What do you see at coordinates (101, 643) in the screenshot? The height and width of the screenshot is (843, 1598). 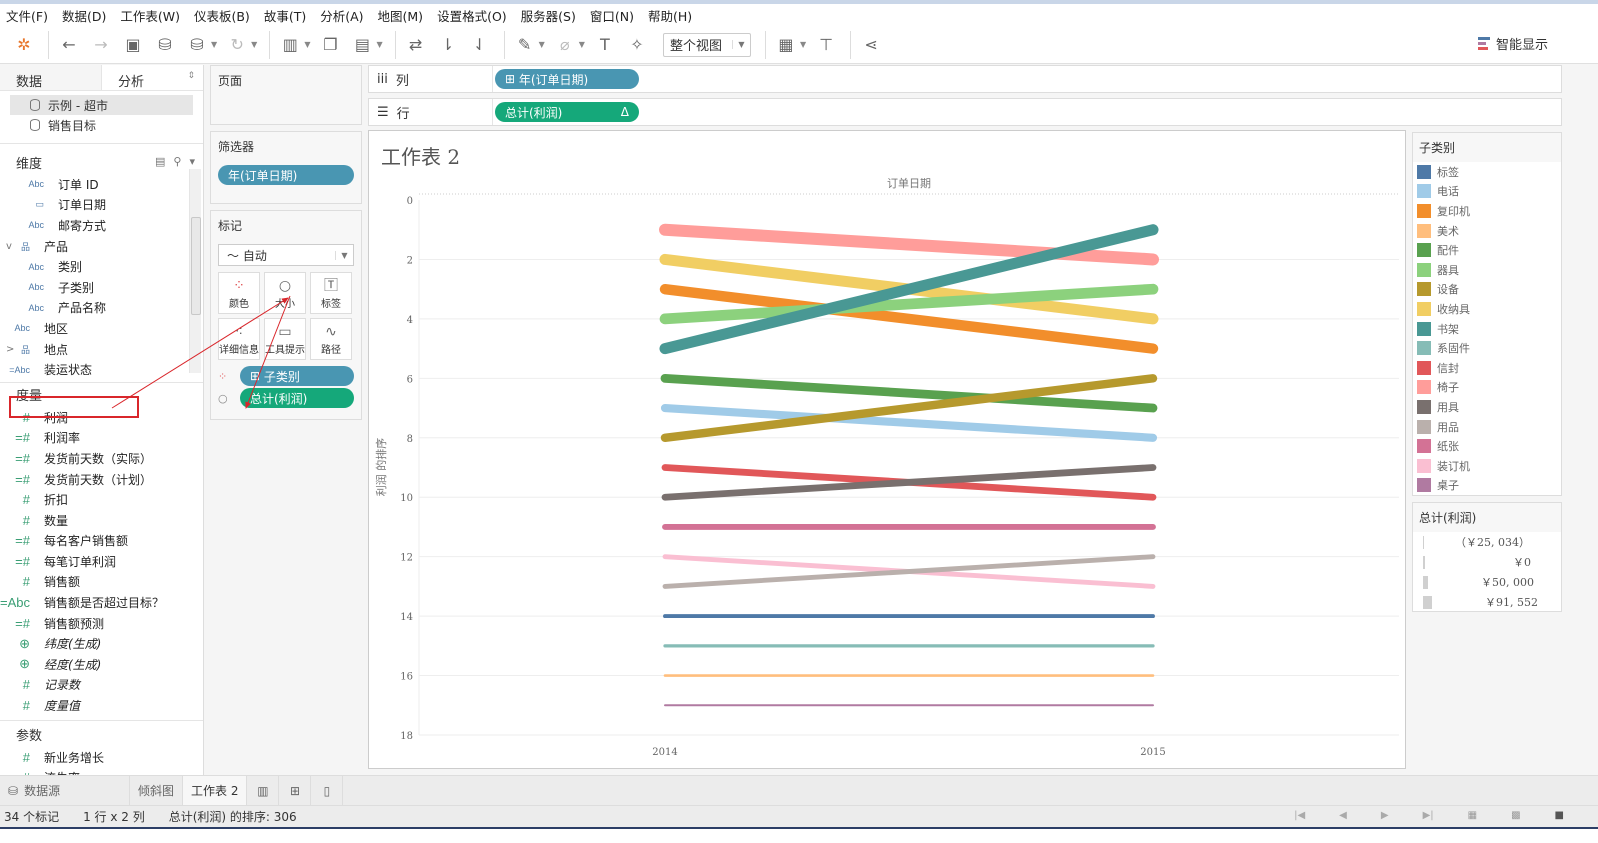 I see `field-item: ⊕ 纬度(生成)` at bounding box center [101, 643].